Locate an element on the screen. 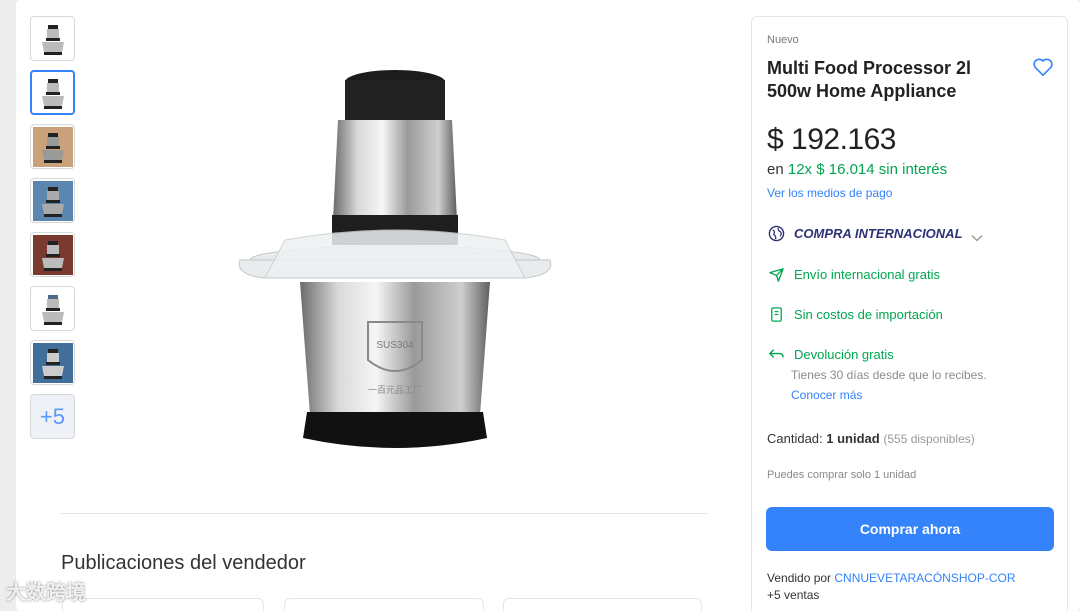 Image resolution: width=1080 pixels, height=611 pixels. learn-more-link: Conocer más is located at coordinates (826, 395).